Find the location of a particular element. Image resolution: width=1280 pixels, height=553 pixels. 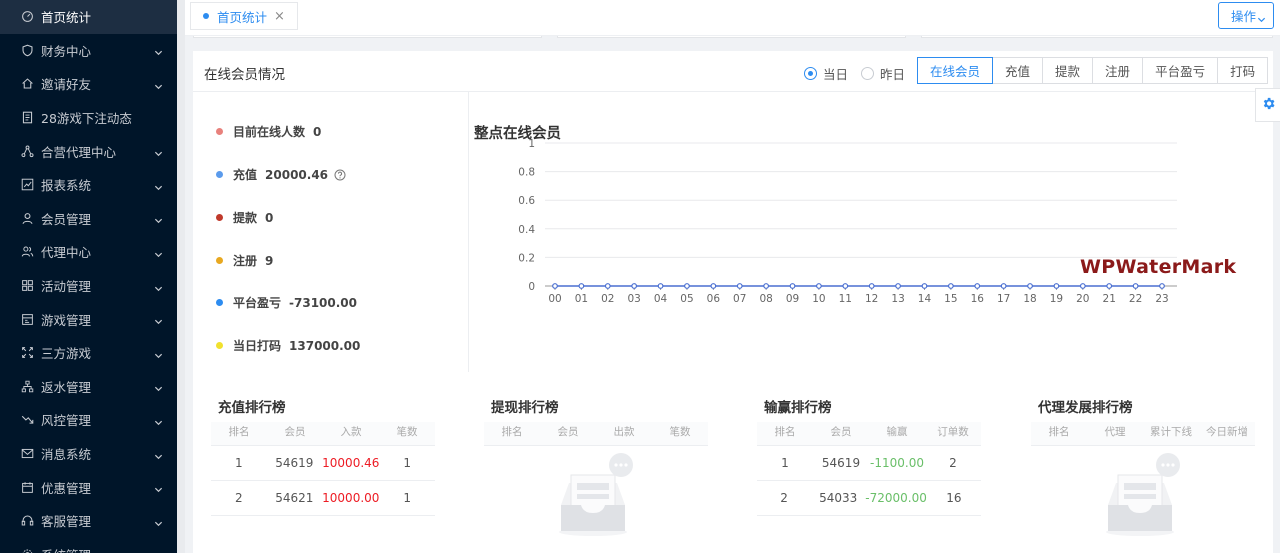

leaderboard-header: 排名 代理 累计下线 今日新增 is located at coordinates (1143, 434).